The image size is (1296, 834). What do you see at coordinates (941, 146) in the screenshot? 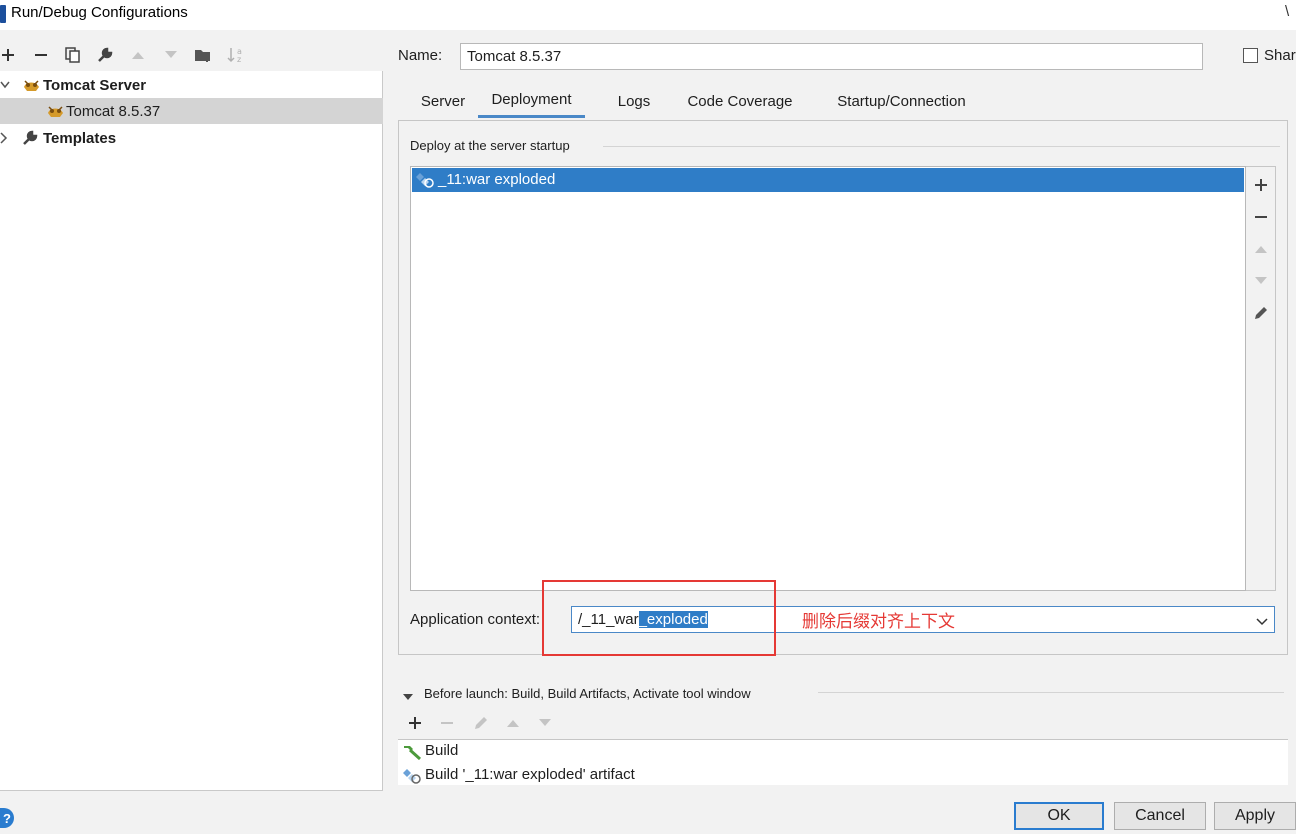
I see `section-divider` at bounding box center [941, 146].